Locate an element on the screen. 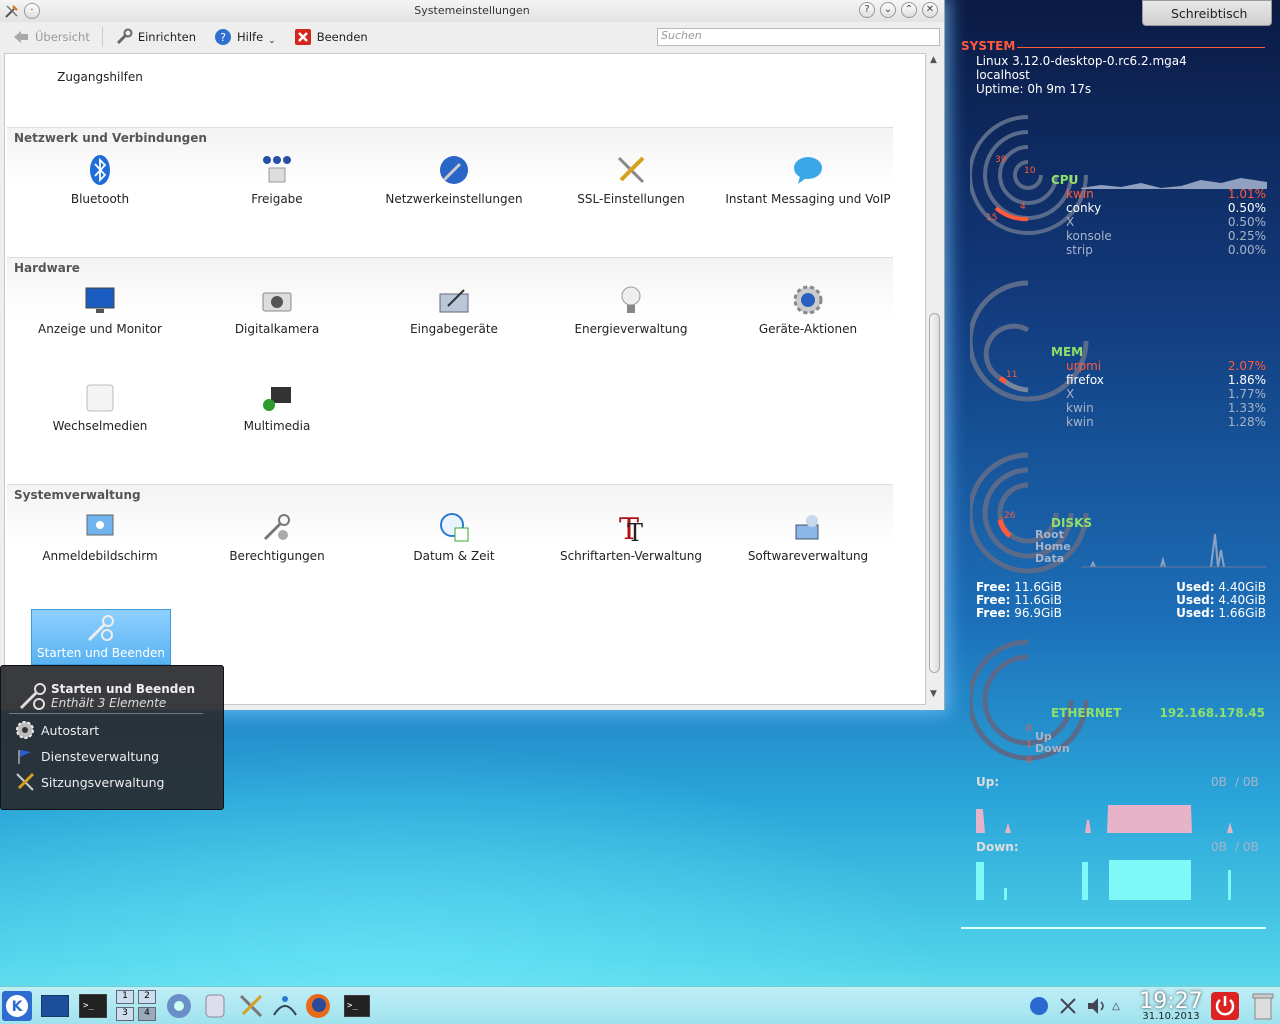 The width and height of the screenshot is (1280, 1024). terminal-icon: >_ is located at coordinates (357, 1006).